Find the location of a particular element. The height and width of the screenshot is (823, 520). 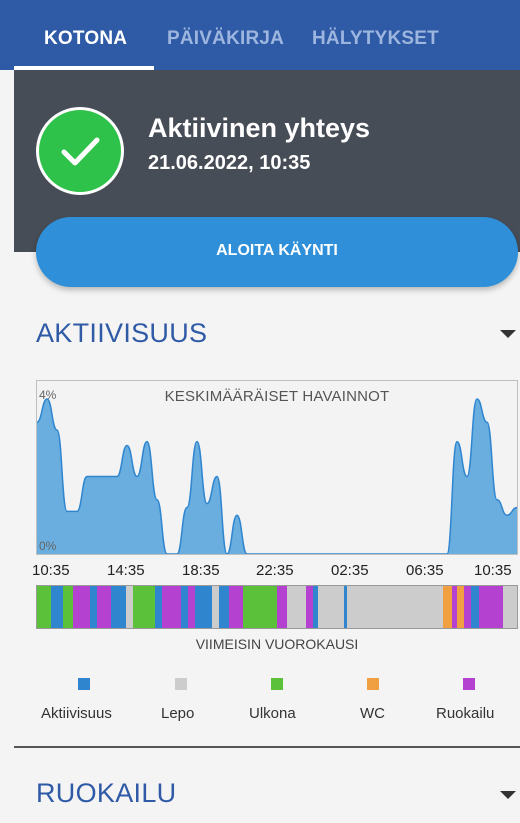

legend-swatch-lepo is located at coordinates (181, 684).